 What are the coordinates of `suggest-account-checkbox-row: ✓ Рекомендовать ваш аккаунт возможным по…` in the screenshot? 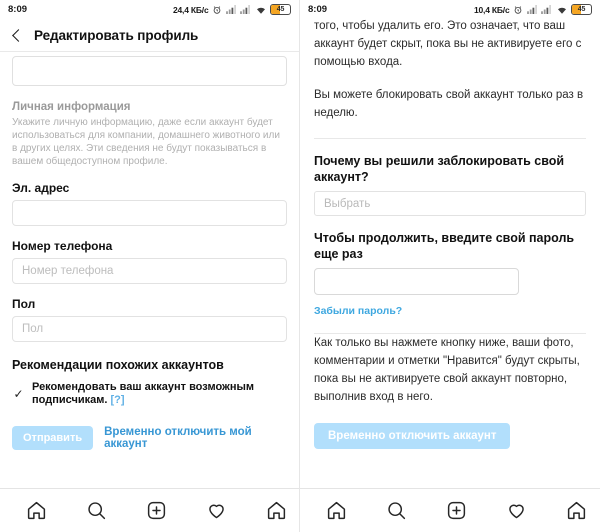 It's located at (149, 394).